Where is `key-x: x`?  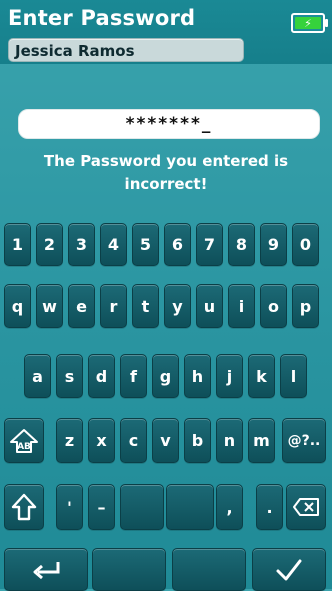 key-x: x is located at coordinates (101, 440).